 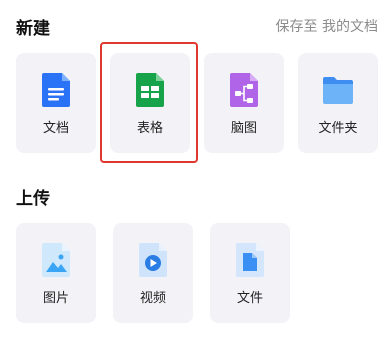 I want to click on new-section-title: 新建, so click(x=33, y=29).